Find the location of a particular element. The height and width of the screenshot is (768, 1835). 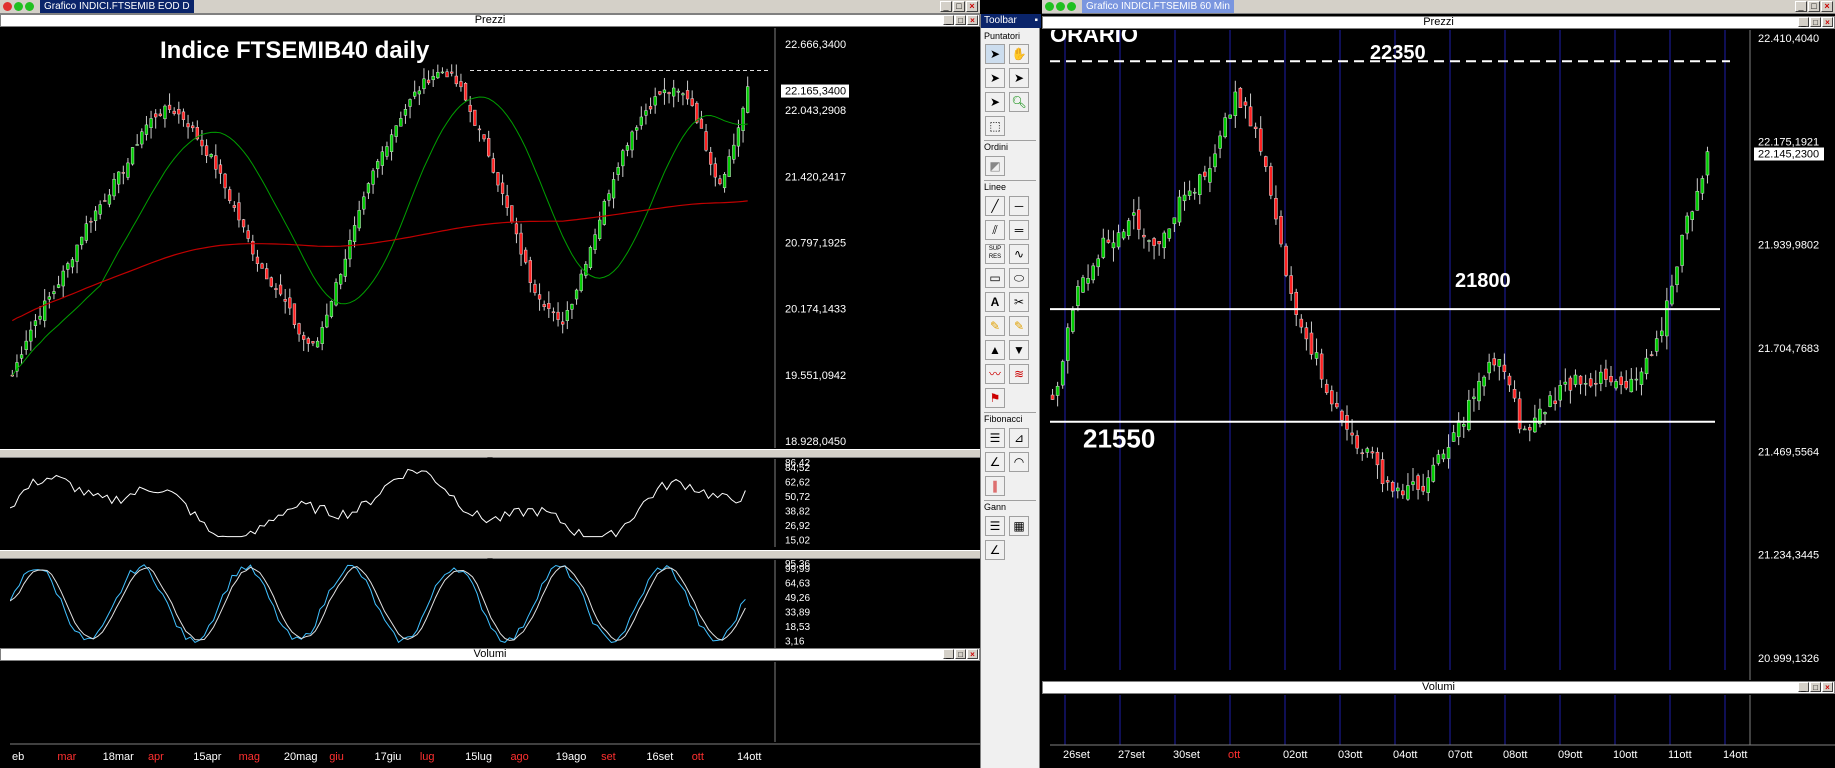

gann-fan-tool-button: ∠ is located at coordinates (995, 550).